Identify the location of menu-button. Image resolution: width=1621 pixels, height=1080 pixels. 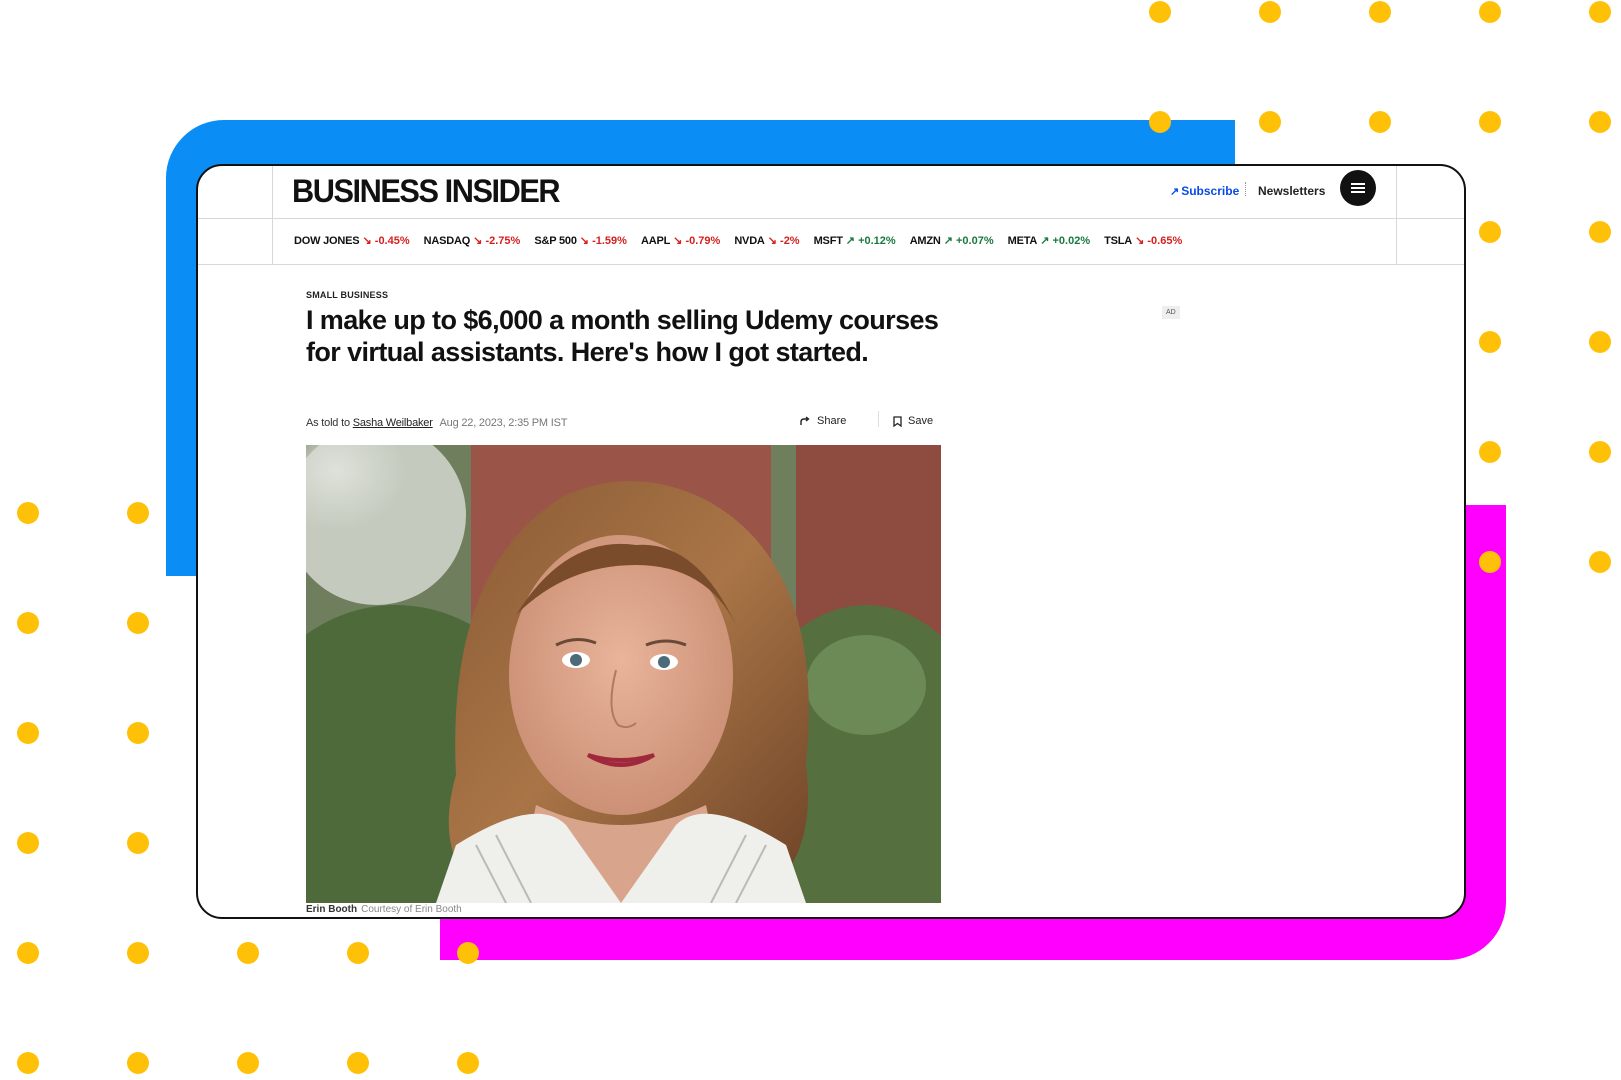
(1358, 188).